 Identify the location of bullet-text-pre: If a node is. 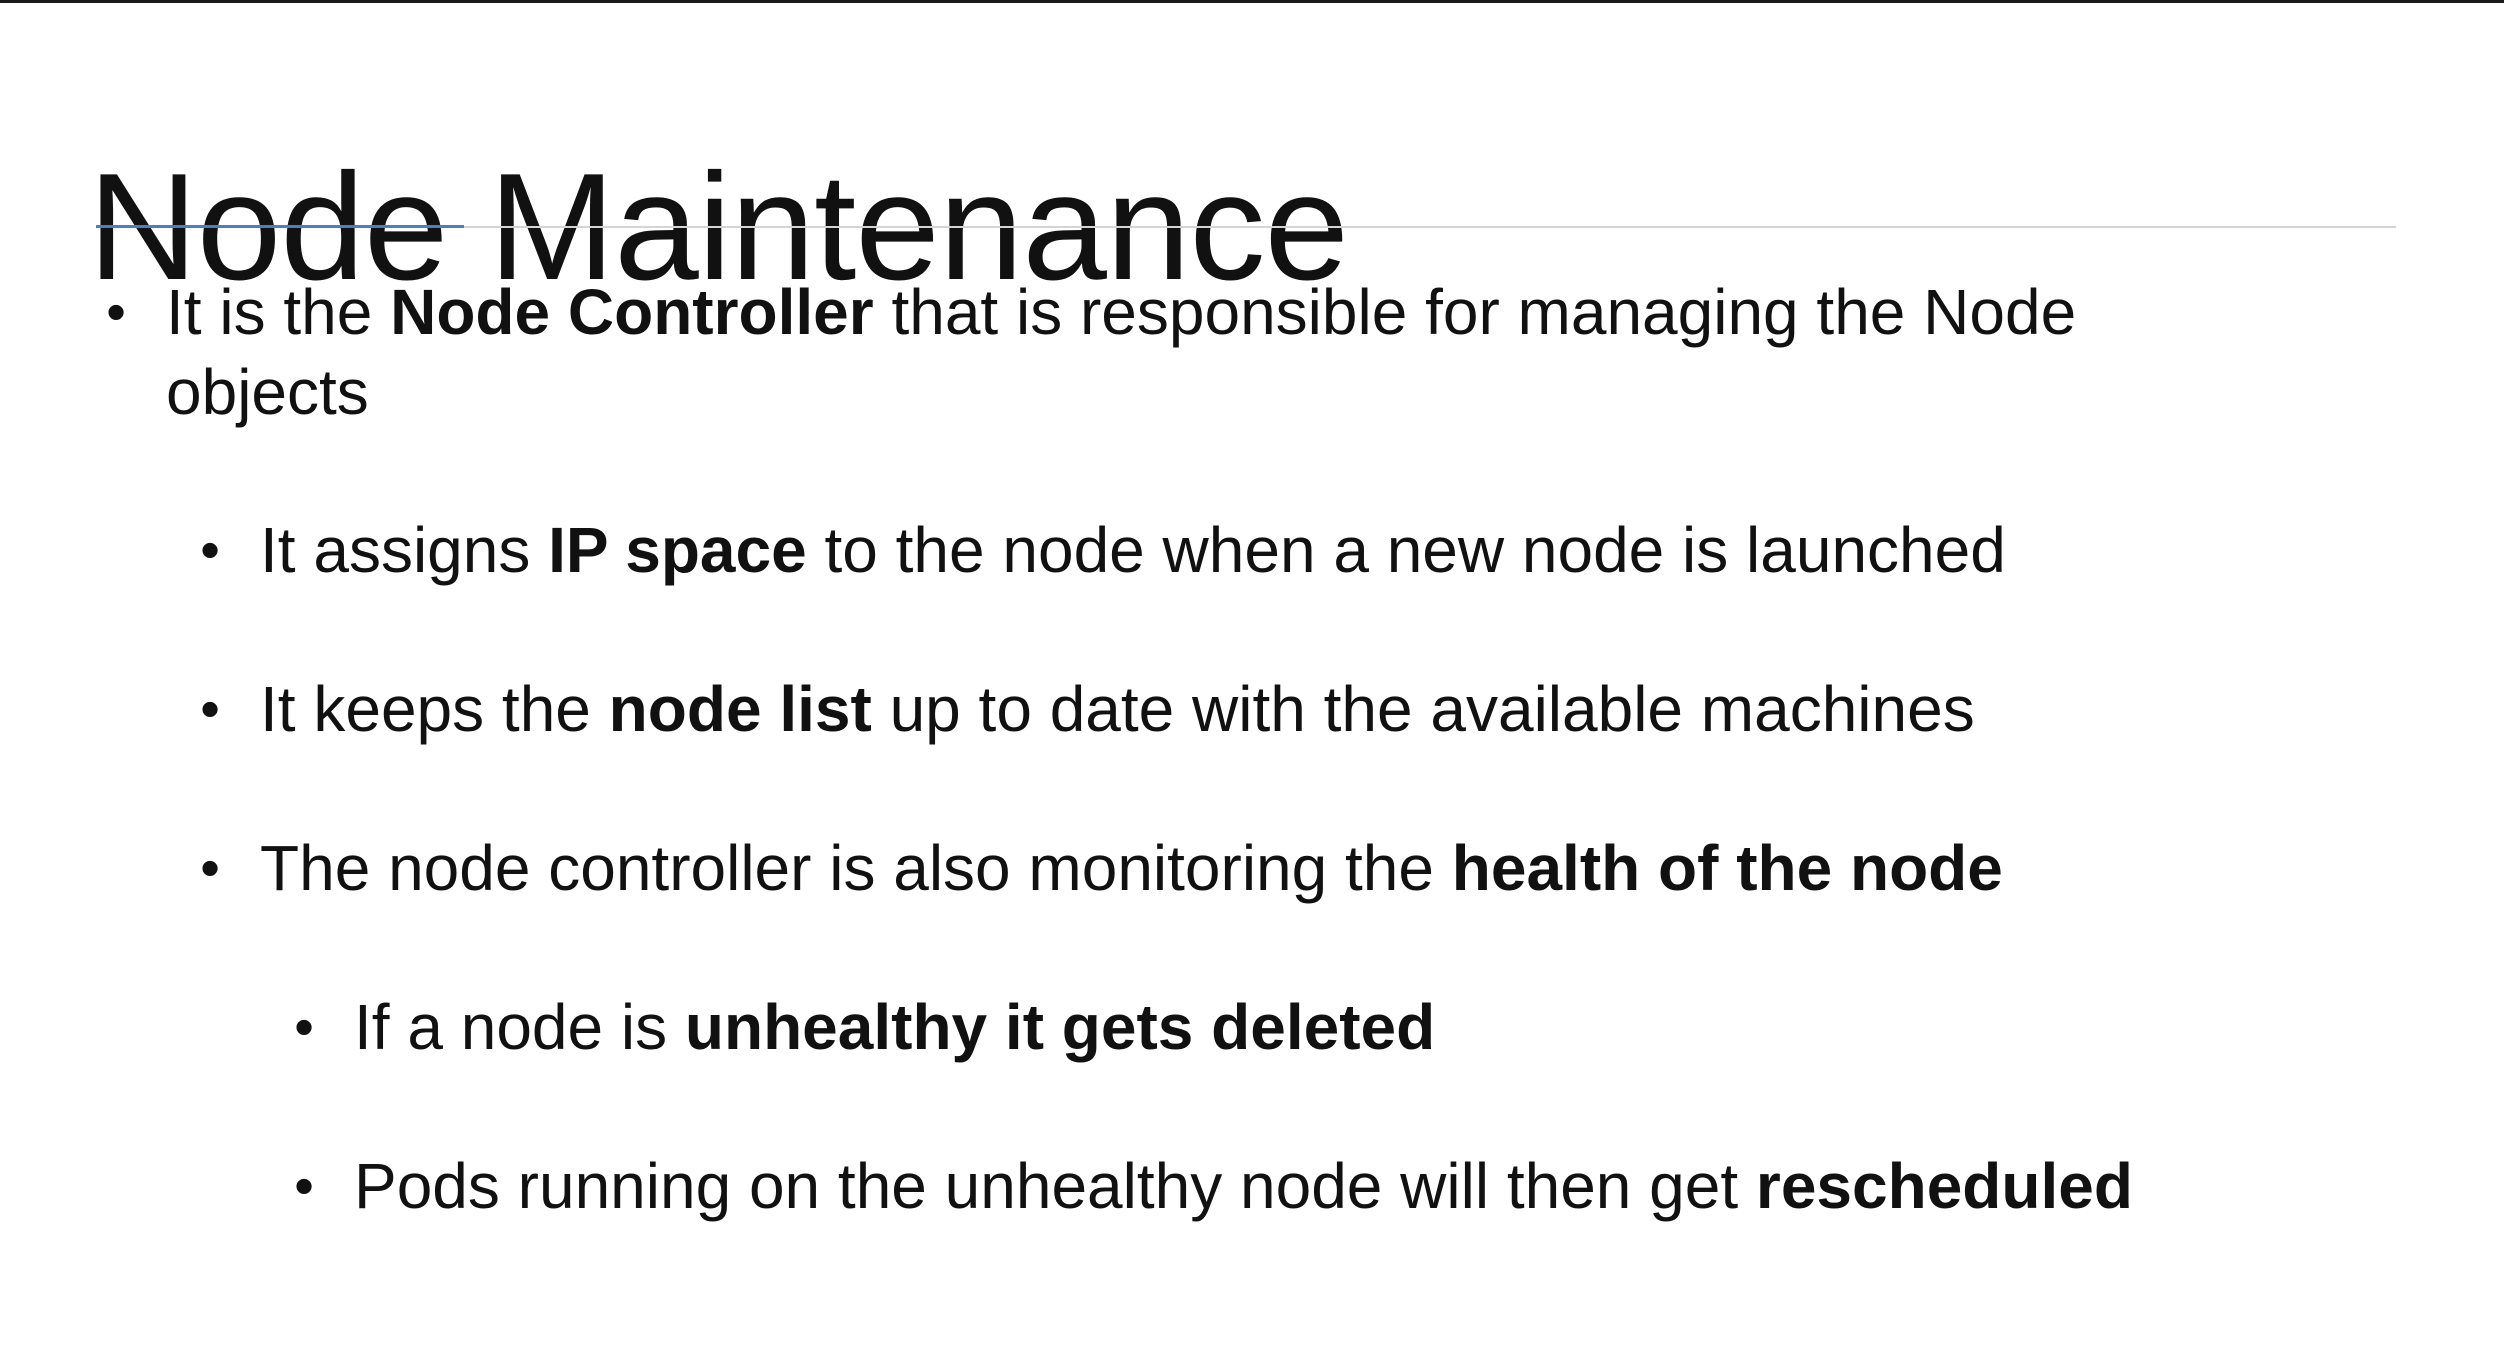
(519, 1027).